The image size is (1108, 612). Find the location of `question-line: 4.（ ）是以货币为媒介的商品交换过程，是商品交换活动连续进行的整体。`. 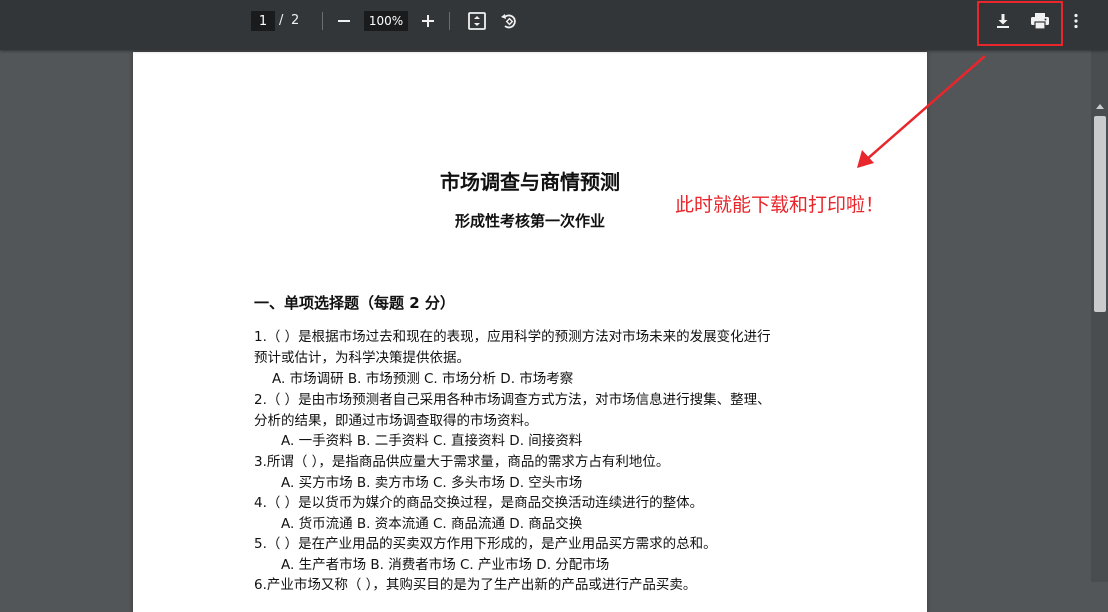

question-line: 4.（ ）是以货币为媒介的商品交换过程，是商品交换活动连续进行的整体。 is located at coordinates (479, 503).